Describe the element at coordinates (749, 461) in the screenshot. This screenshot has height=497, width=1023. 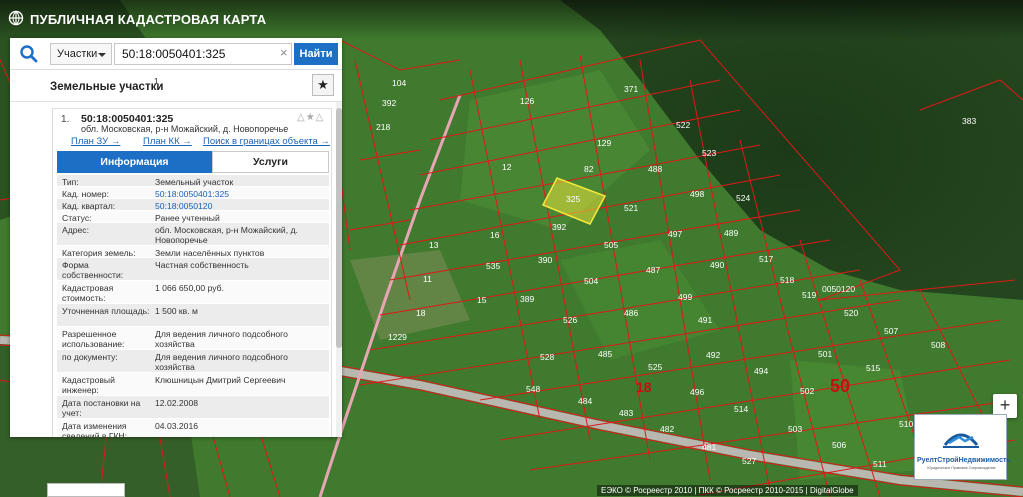
I see `parcel-label: 527` at that location.